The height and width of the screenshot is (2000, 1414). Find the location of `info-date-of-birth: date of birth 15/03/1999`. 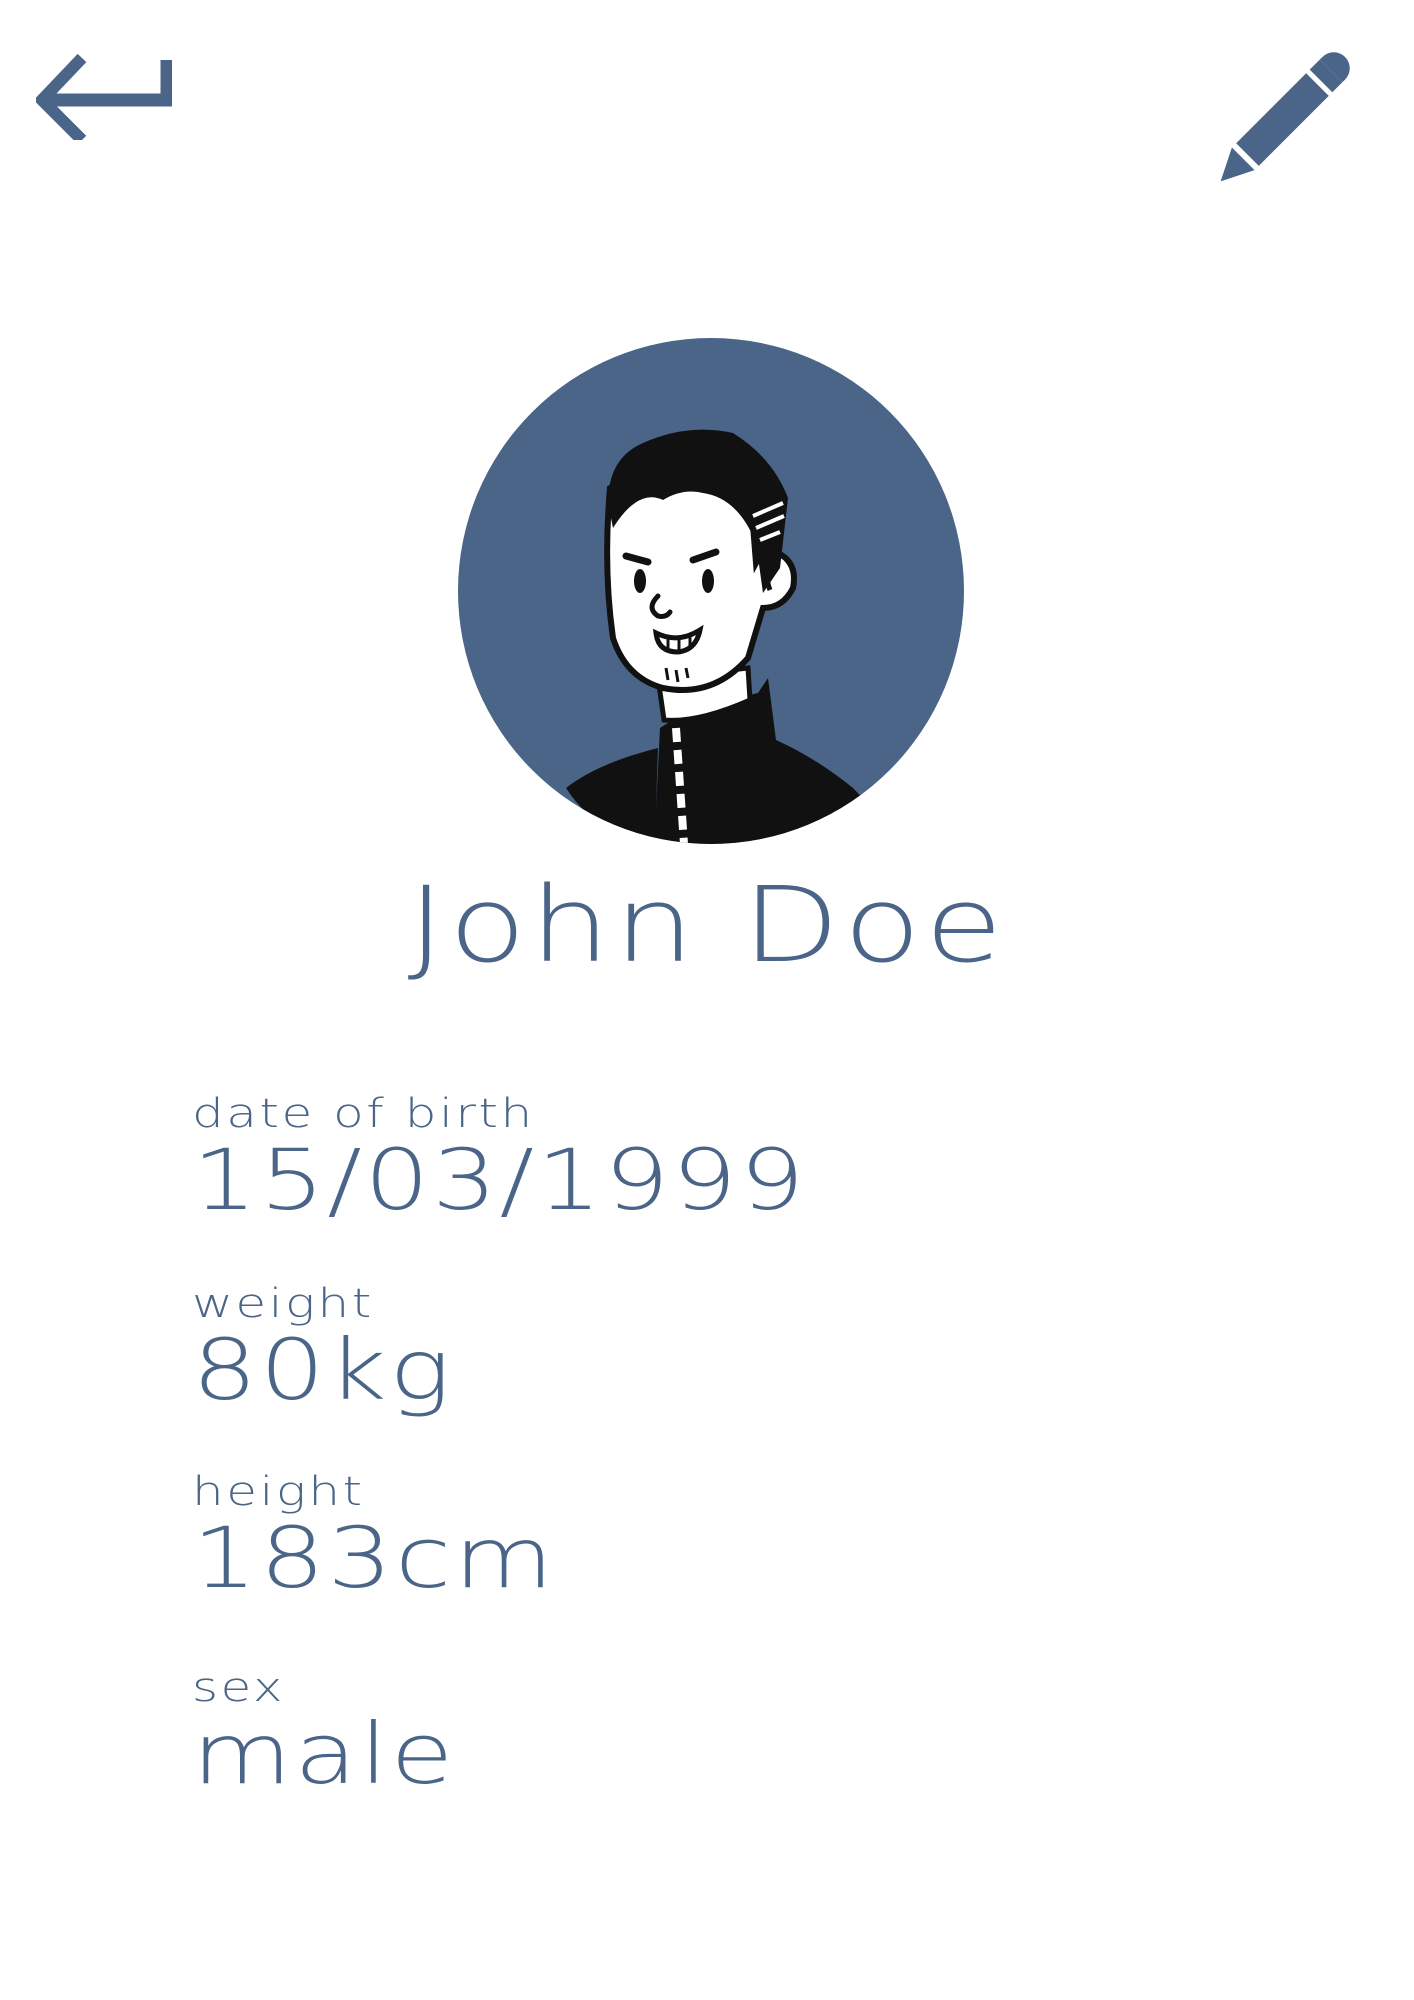

info-date-of-birth: date of birth 15/03/1999 is located at coordinates (642, 1158).